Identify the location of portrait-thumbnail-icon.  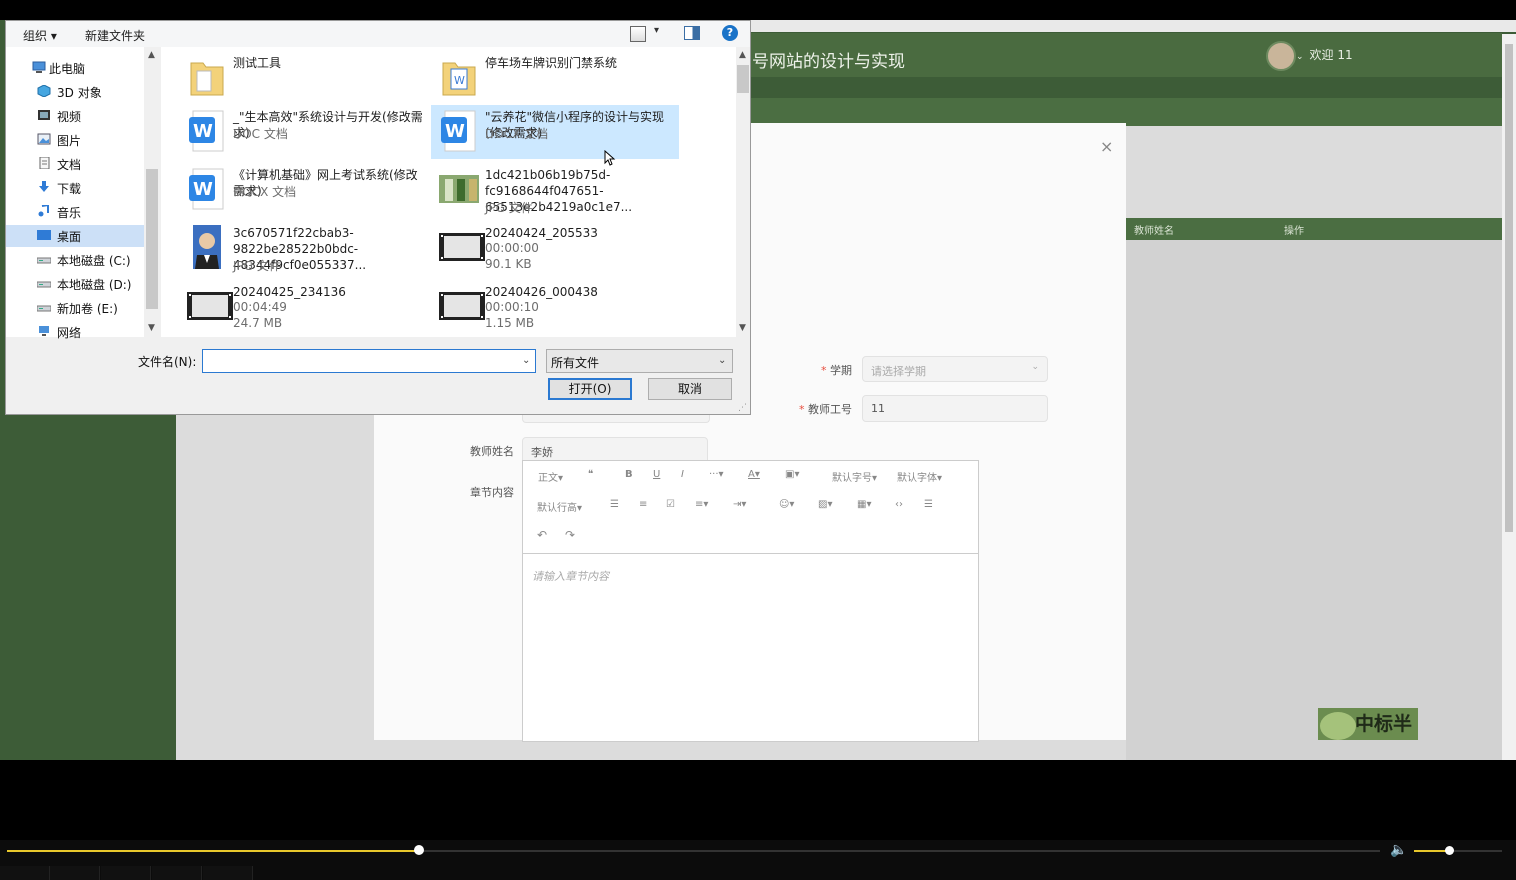
(207, 247).